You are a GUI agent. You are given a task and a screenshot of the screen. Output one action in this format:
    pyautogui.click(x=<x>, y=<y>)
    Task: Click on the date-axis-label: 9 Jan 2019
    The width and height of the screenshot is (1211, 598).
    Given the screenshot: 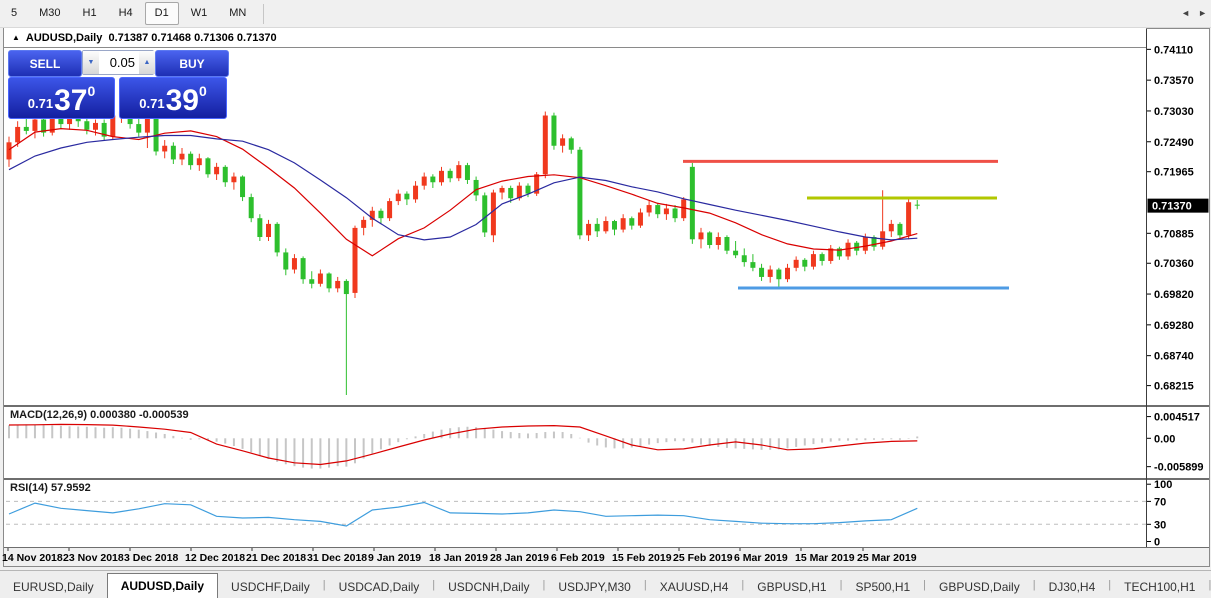 What is the action you would take?
    pyautogui.click(x=394, y=558)
    